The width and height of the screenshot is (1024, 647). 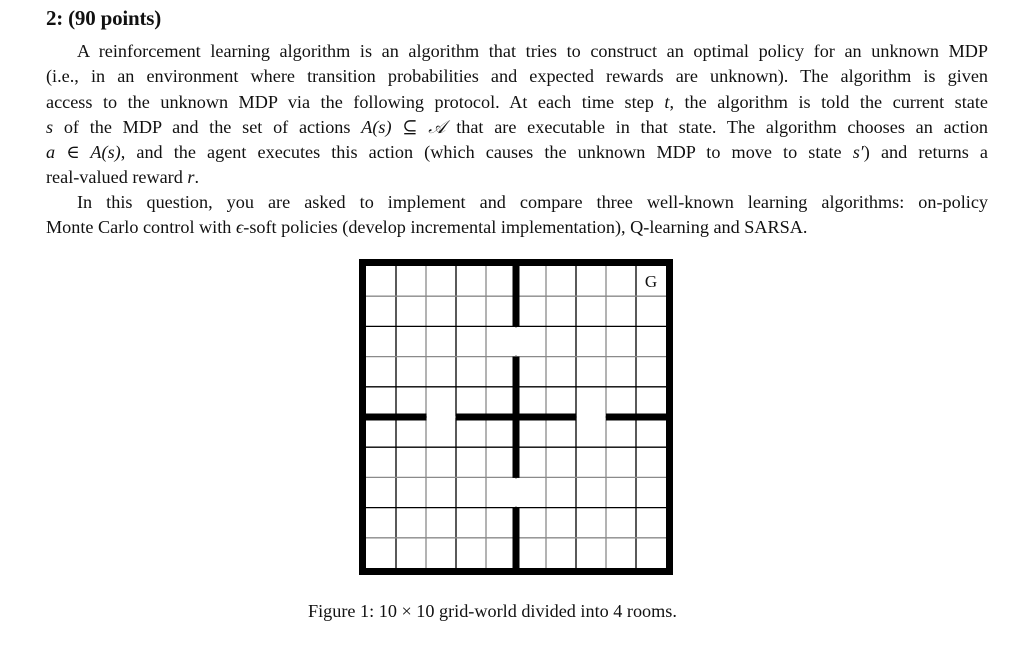 I want to click on paragraph-line: real-valued reward r., so click(x=122, y=177).